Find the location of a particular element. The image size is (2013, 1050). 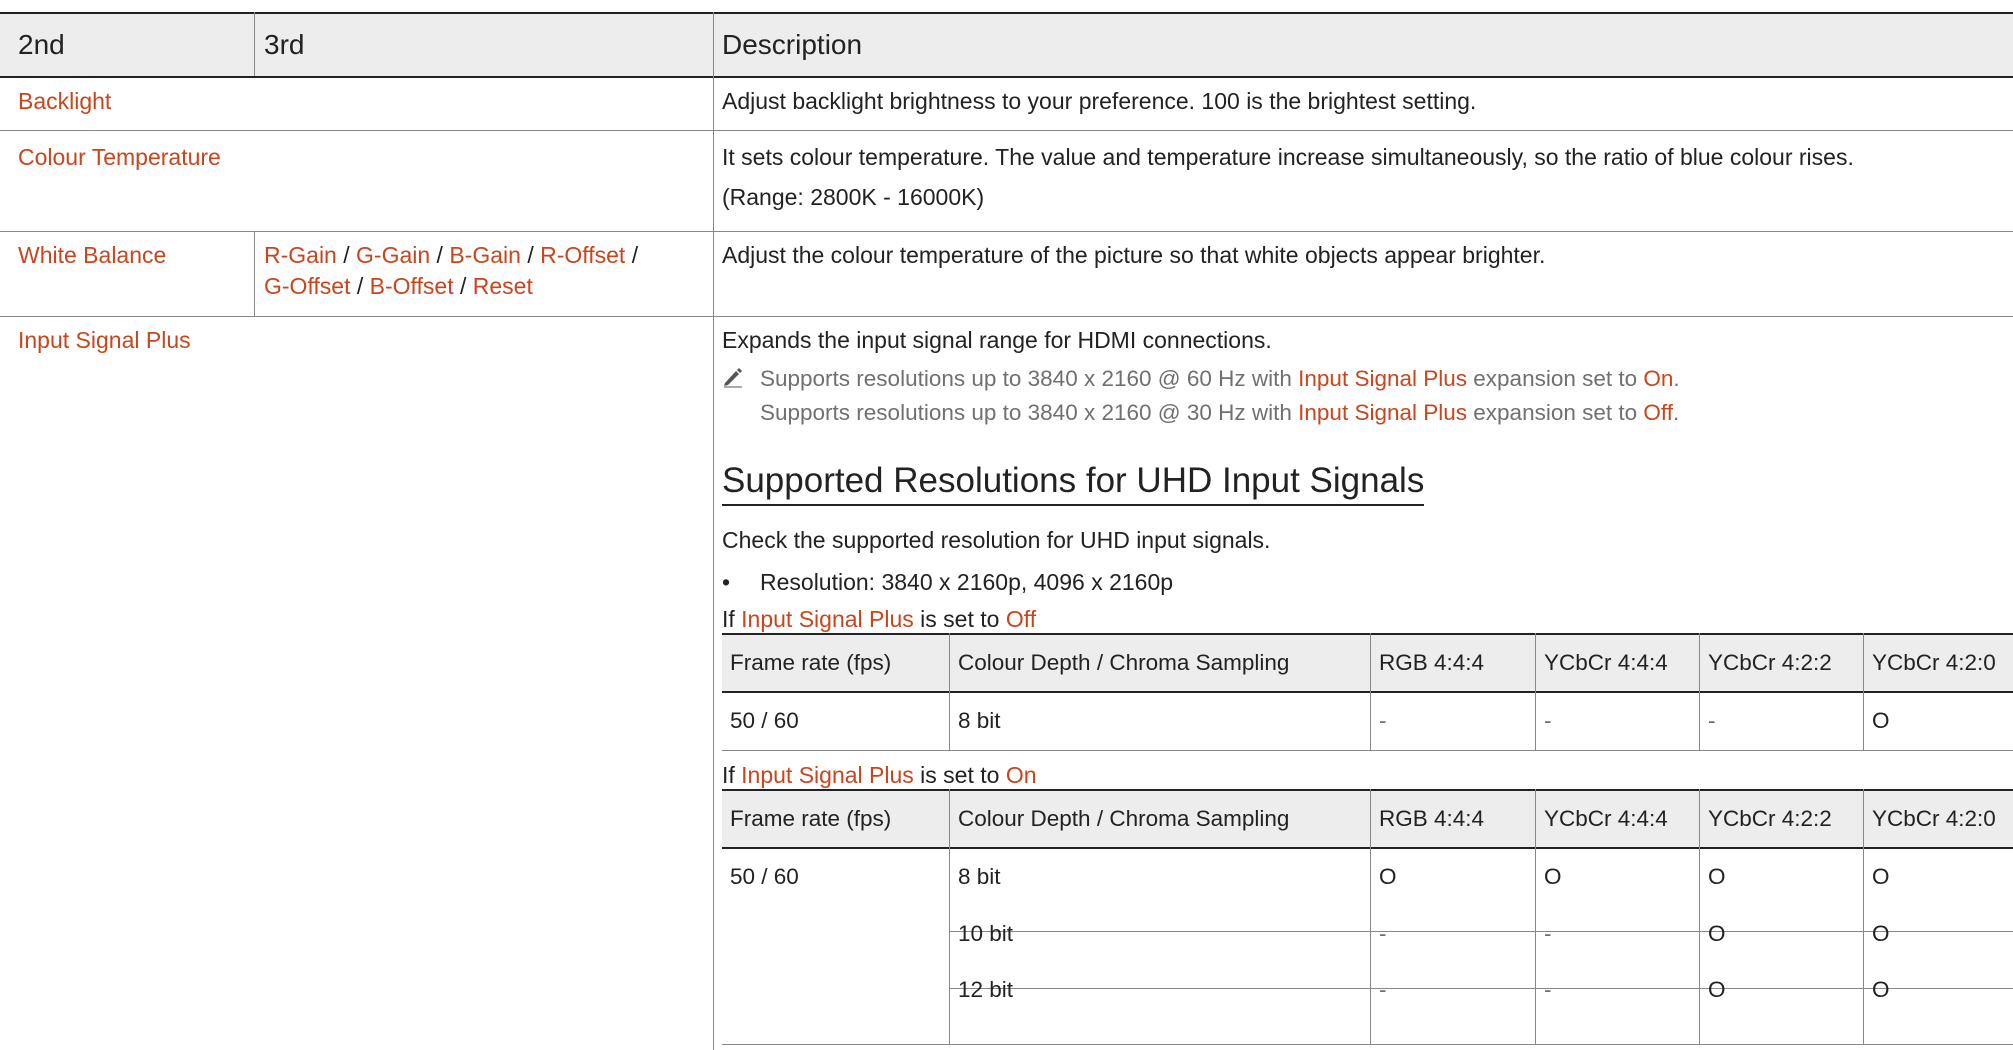

option-b-gain: B-Gain is located at coordinates (485, 255).